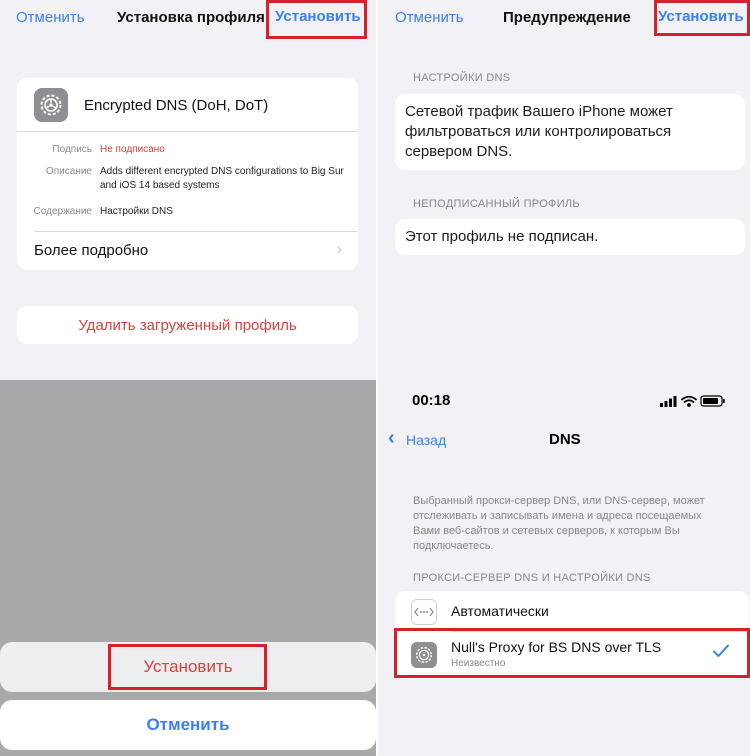 The height and width of the screenshot is (756, 750). Describe the element at coordinates (502, 236) in the screenshot. I see `unsigned-profile-text: Этот профиль не подписан.` at that location.